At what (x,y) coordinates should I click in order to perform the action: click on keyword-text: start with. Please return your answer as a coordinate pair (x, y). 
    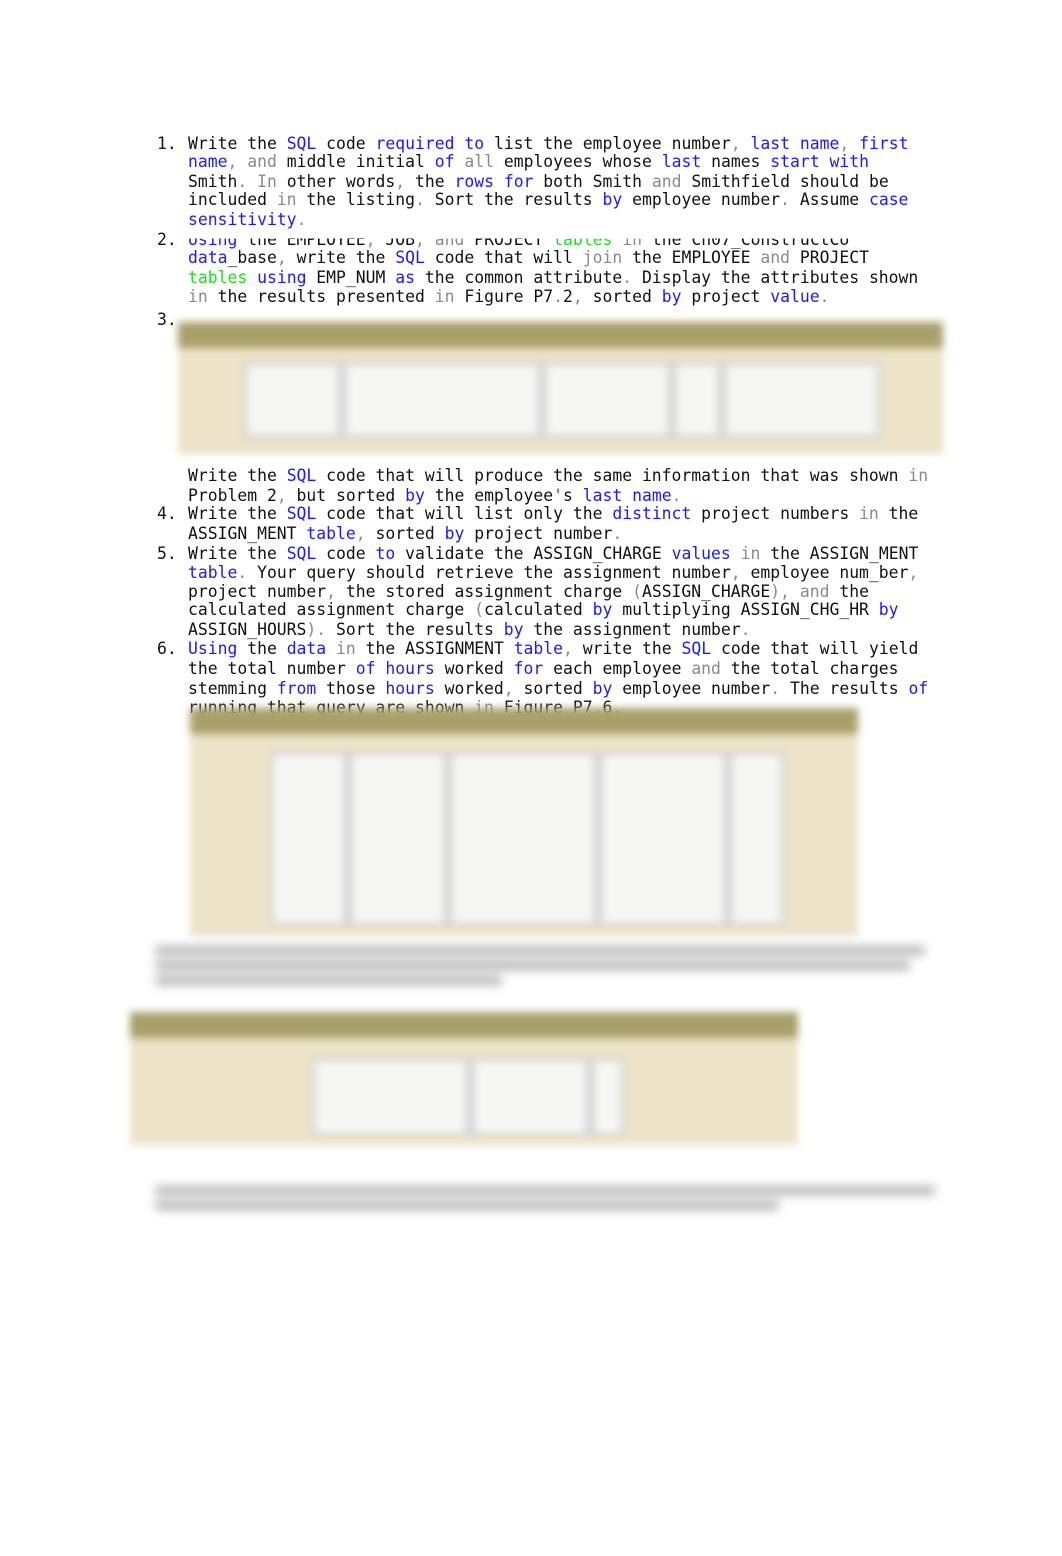
    Looking at the image, I should click on (819, 161).